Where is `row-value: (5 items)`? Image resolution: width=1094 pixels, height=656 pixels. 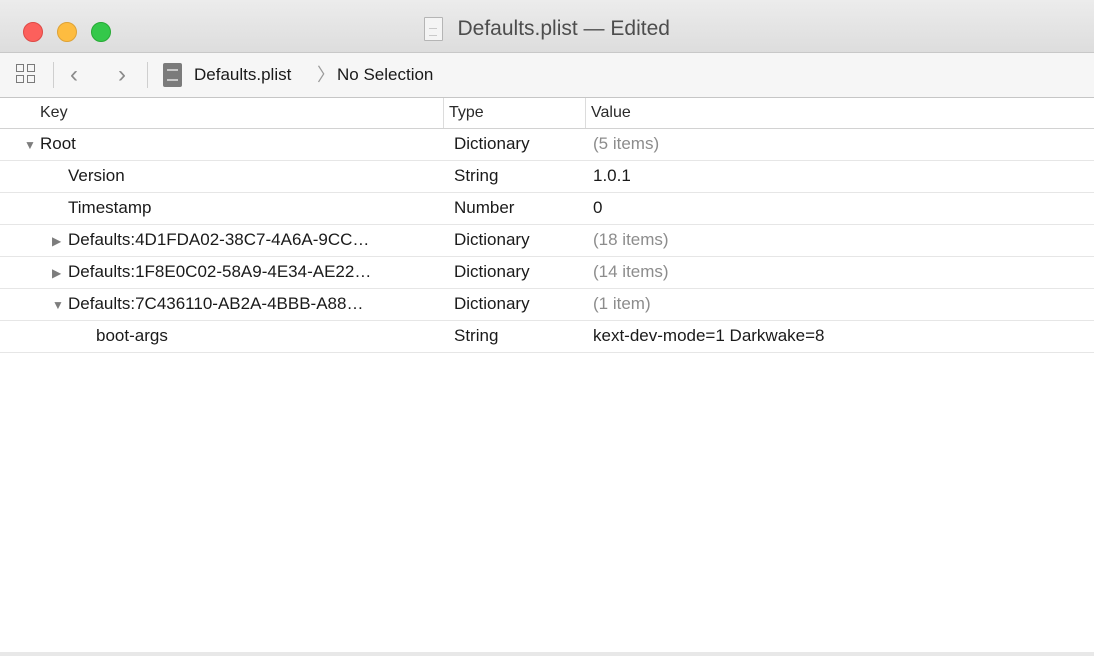
row-value: (5 items) is located at coordinates (626, 143).